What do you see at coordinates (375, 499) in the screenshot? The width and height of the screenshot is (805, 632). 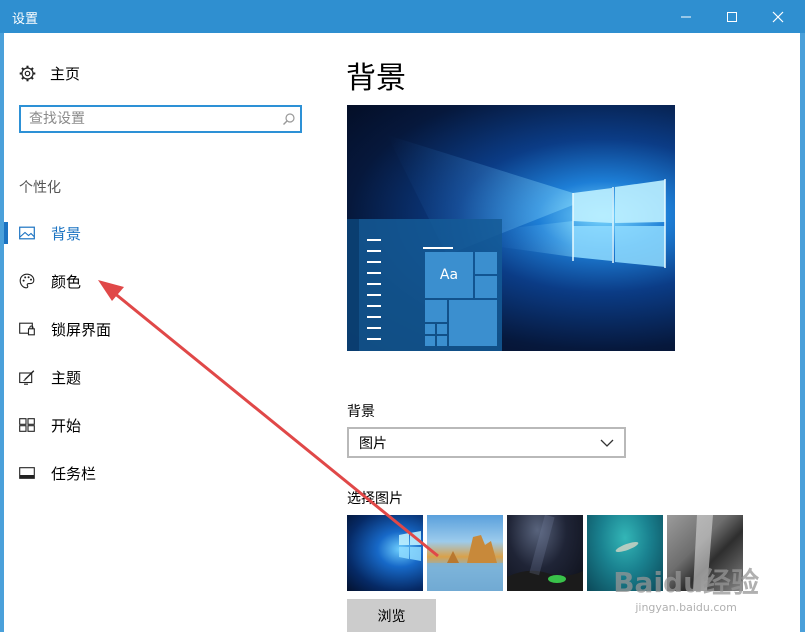 I see `choose-picture-label: 选择图片` at bounding box center [375, 499].